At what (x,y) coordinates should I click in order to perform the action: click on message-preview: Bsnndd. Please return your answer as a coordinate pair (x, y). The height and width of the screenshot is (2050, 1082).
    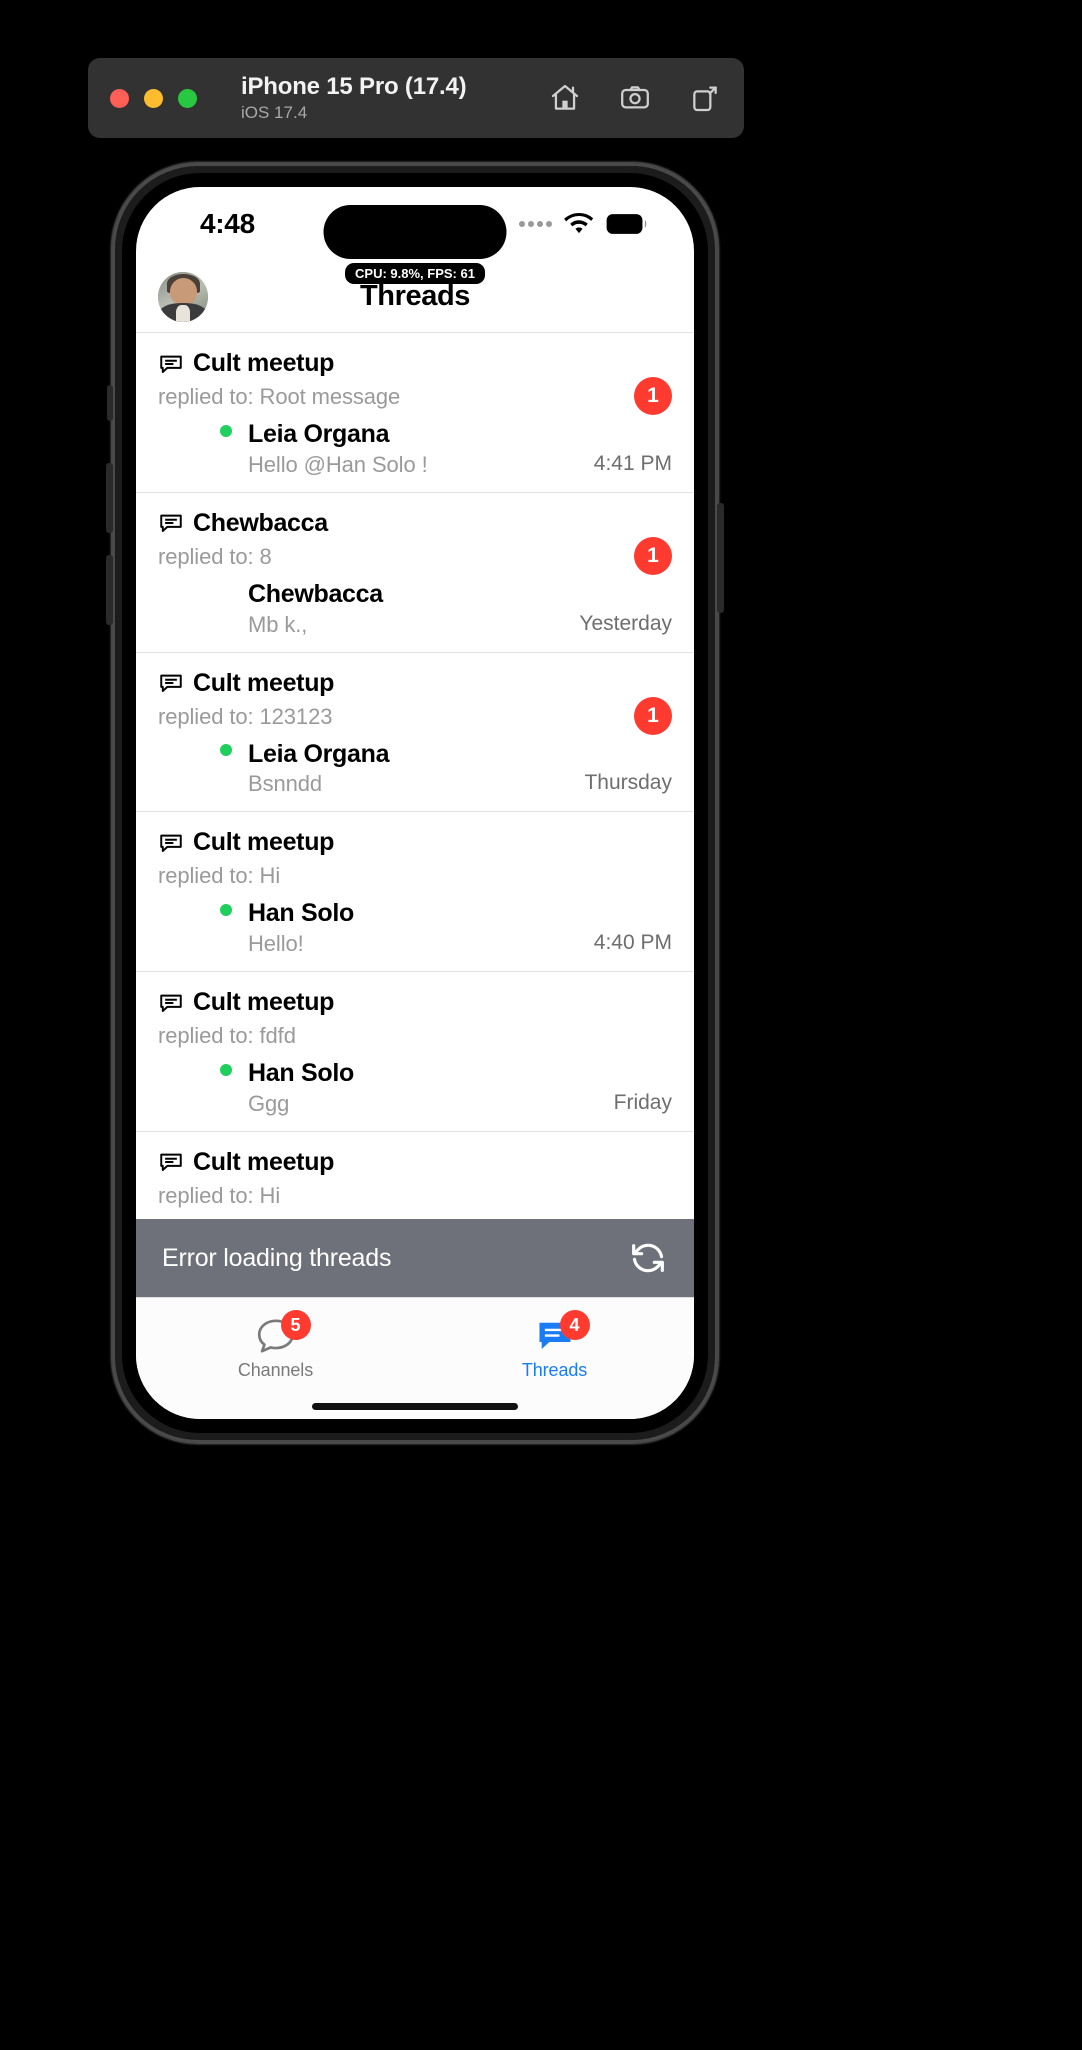
    Looking at the image, I should click on (285, 784).